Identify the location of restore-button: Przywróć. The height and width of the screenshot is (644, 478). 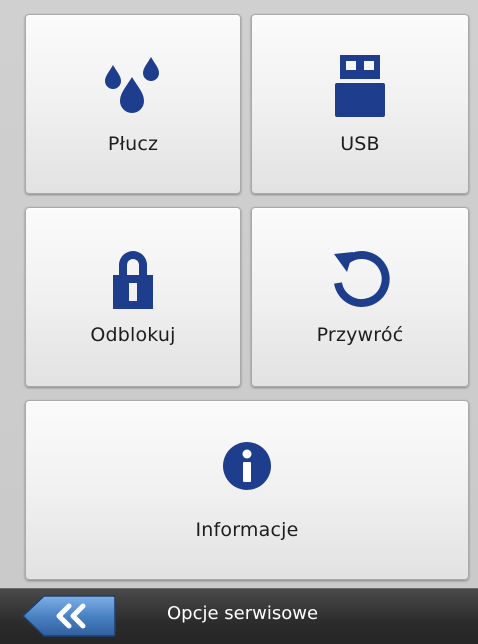
(360, 297).